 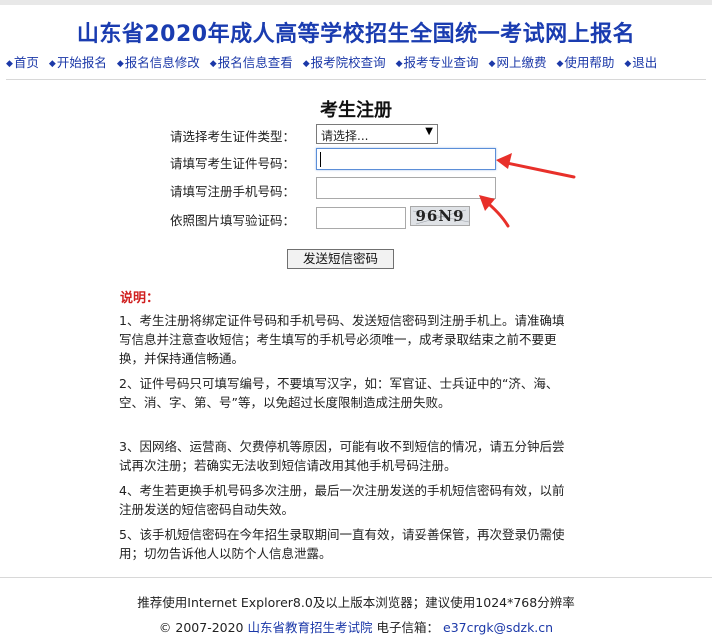 What do you see at coordinates (498, 627) in the screenshot?
I see `email-link: e37crgk@sdzk.cn` at bounding box center [498, 627].